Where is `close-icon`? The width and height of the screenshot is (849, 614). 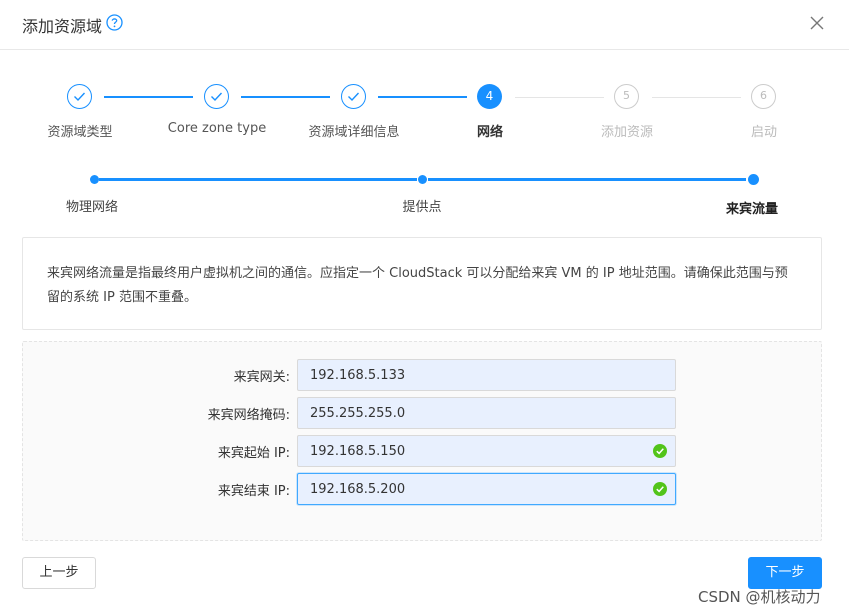
close-icon is located at coordinates (817, 23).